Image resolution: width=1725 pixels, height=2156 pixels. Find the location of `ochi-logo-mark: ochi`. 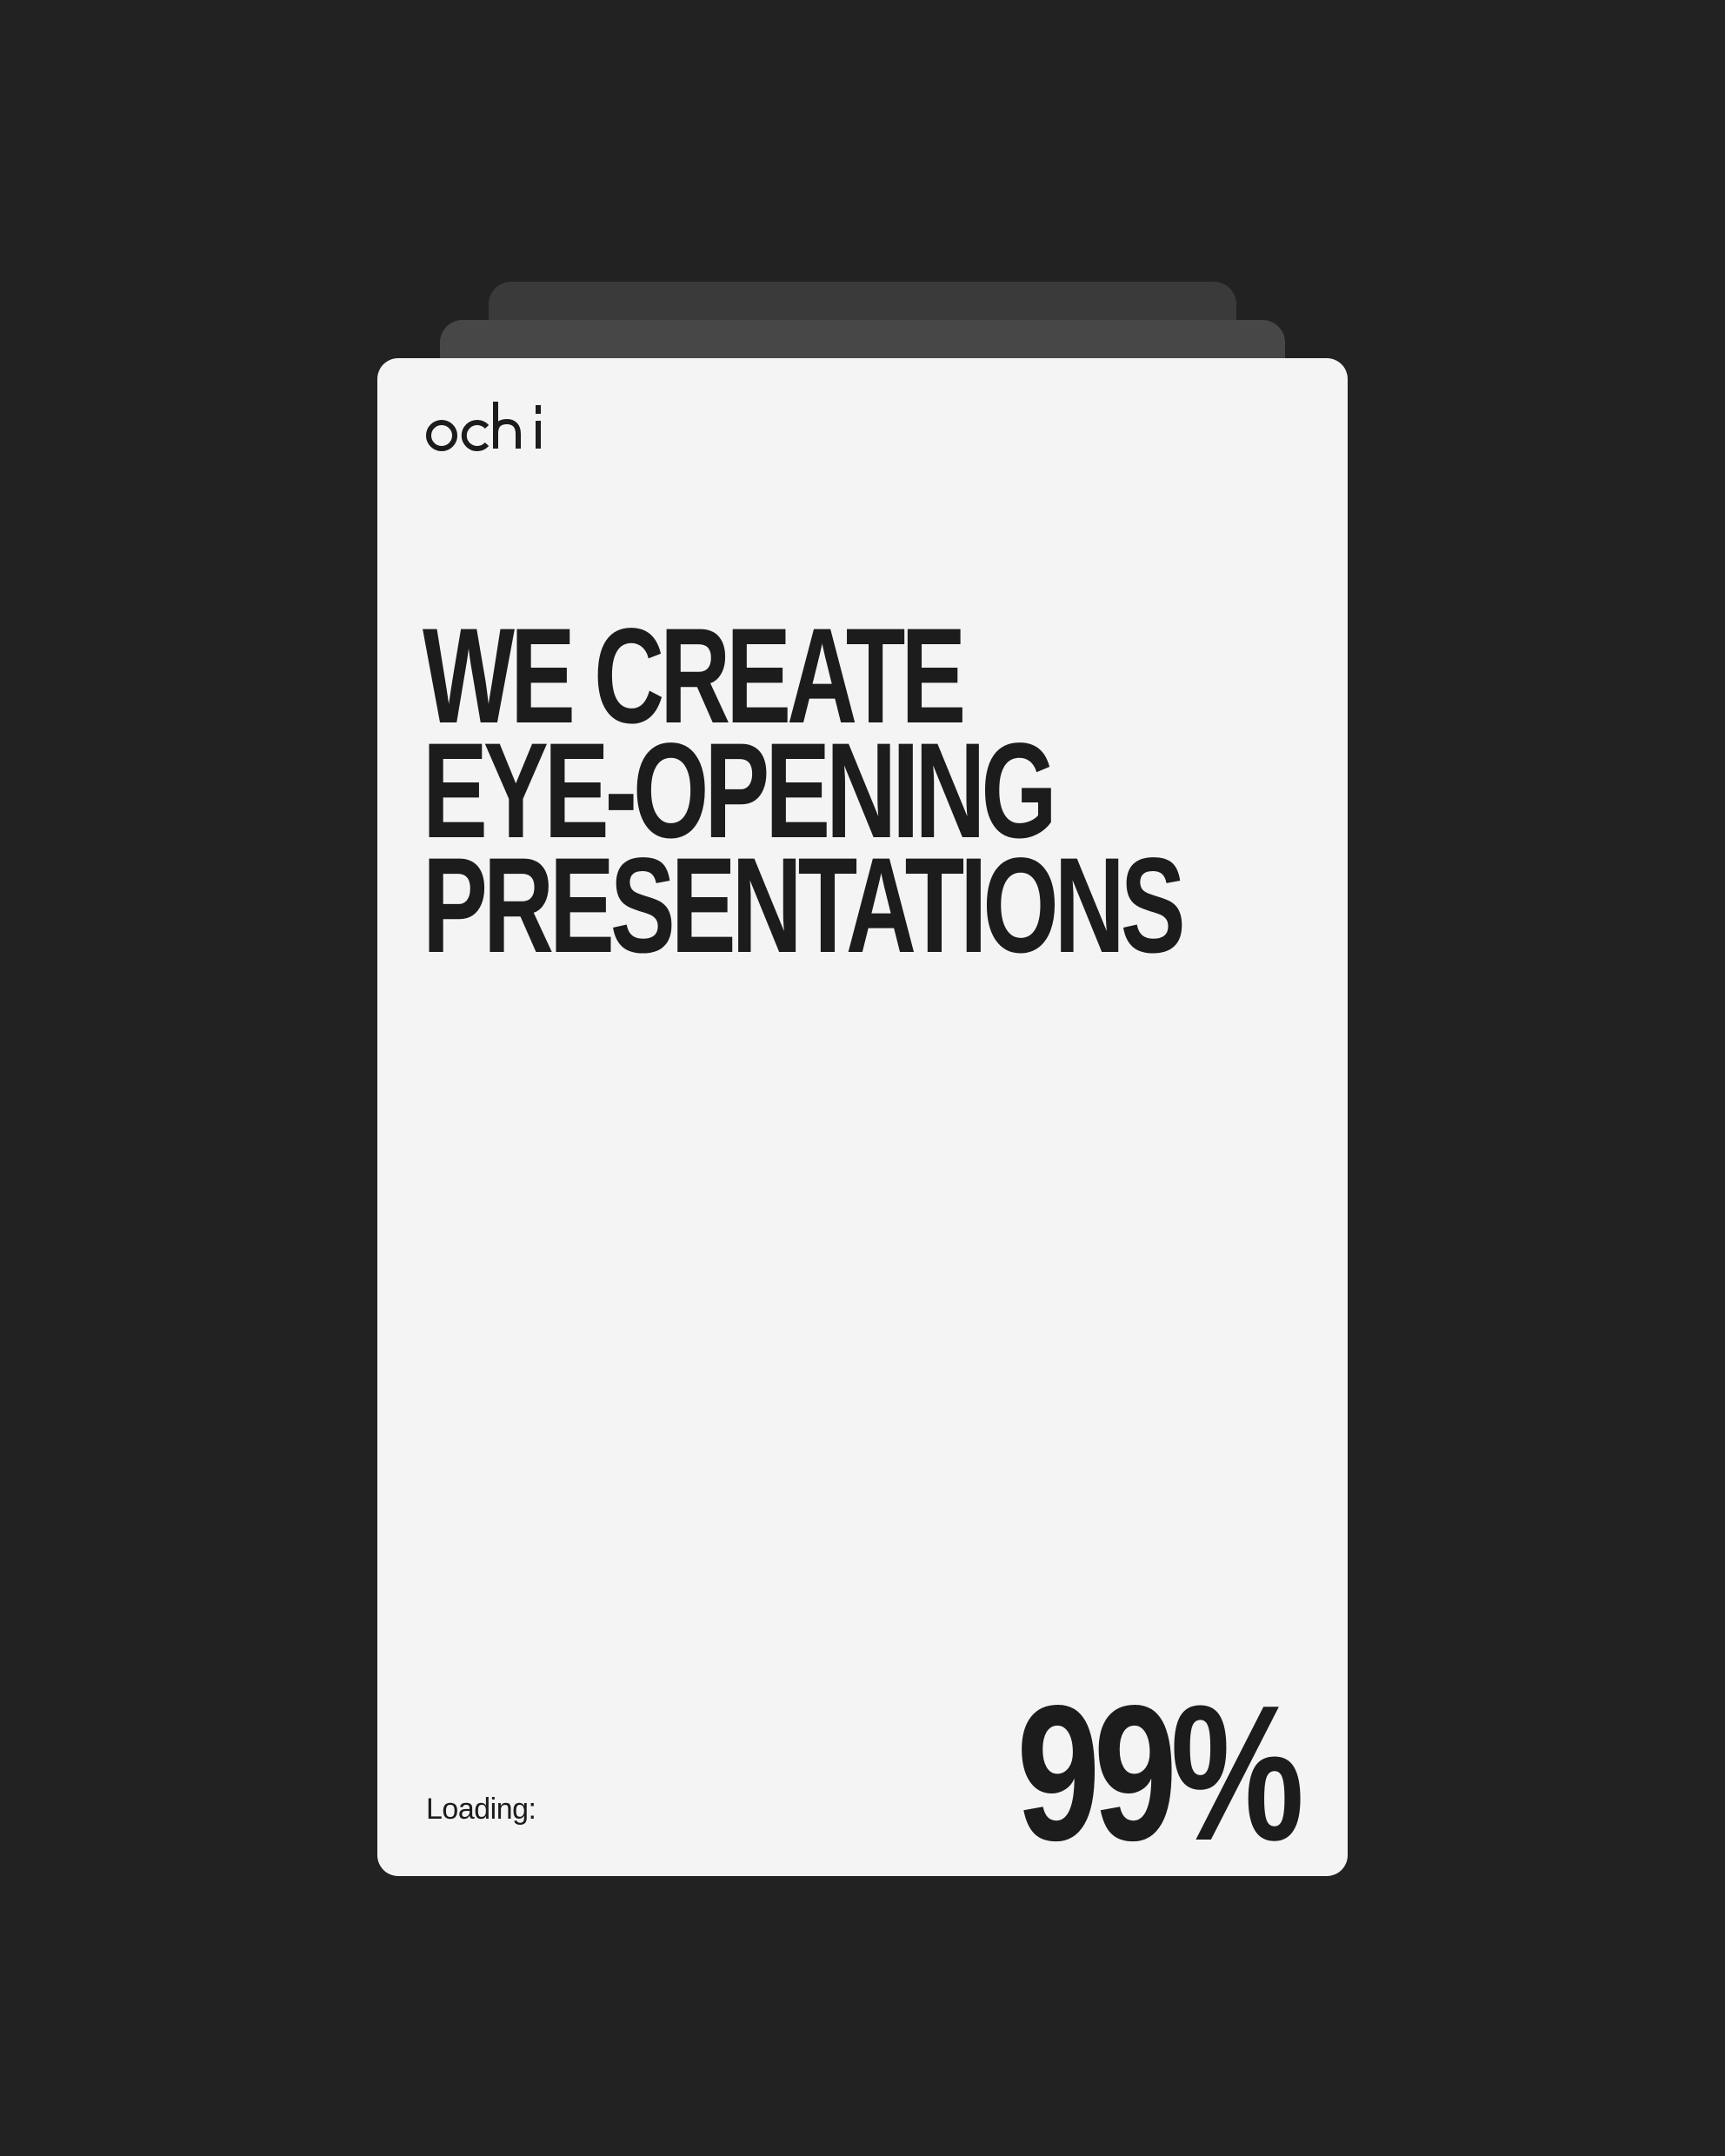

ochi-logo-mark: ochi is located at coordinates (484, 427).